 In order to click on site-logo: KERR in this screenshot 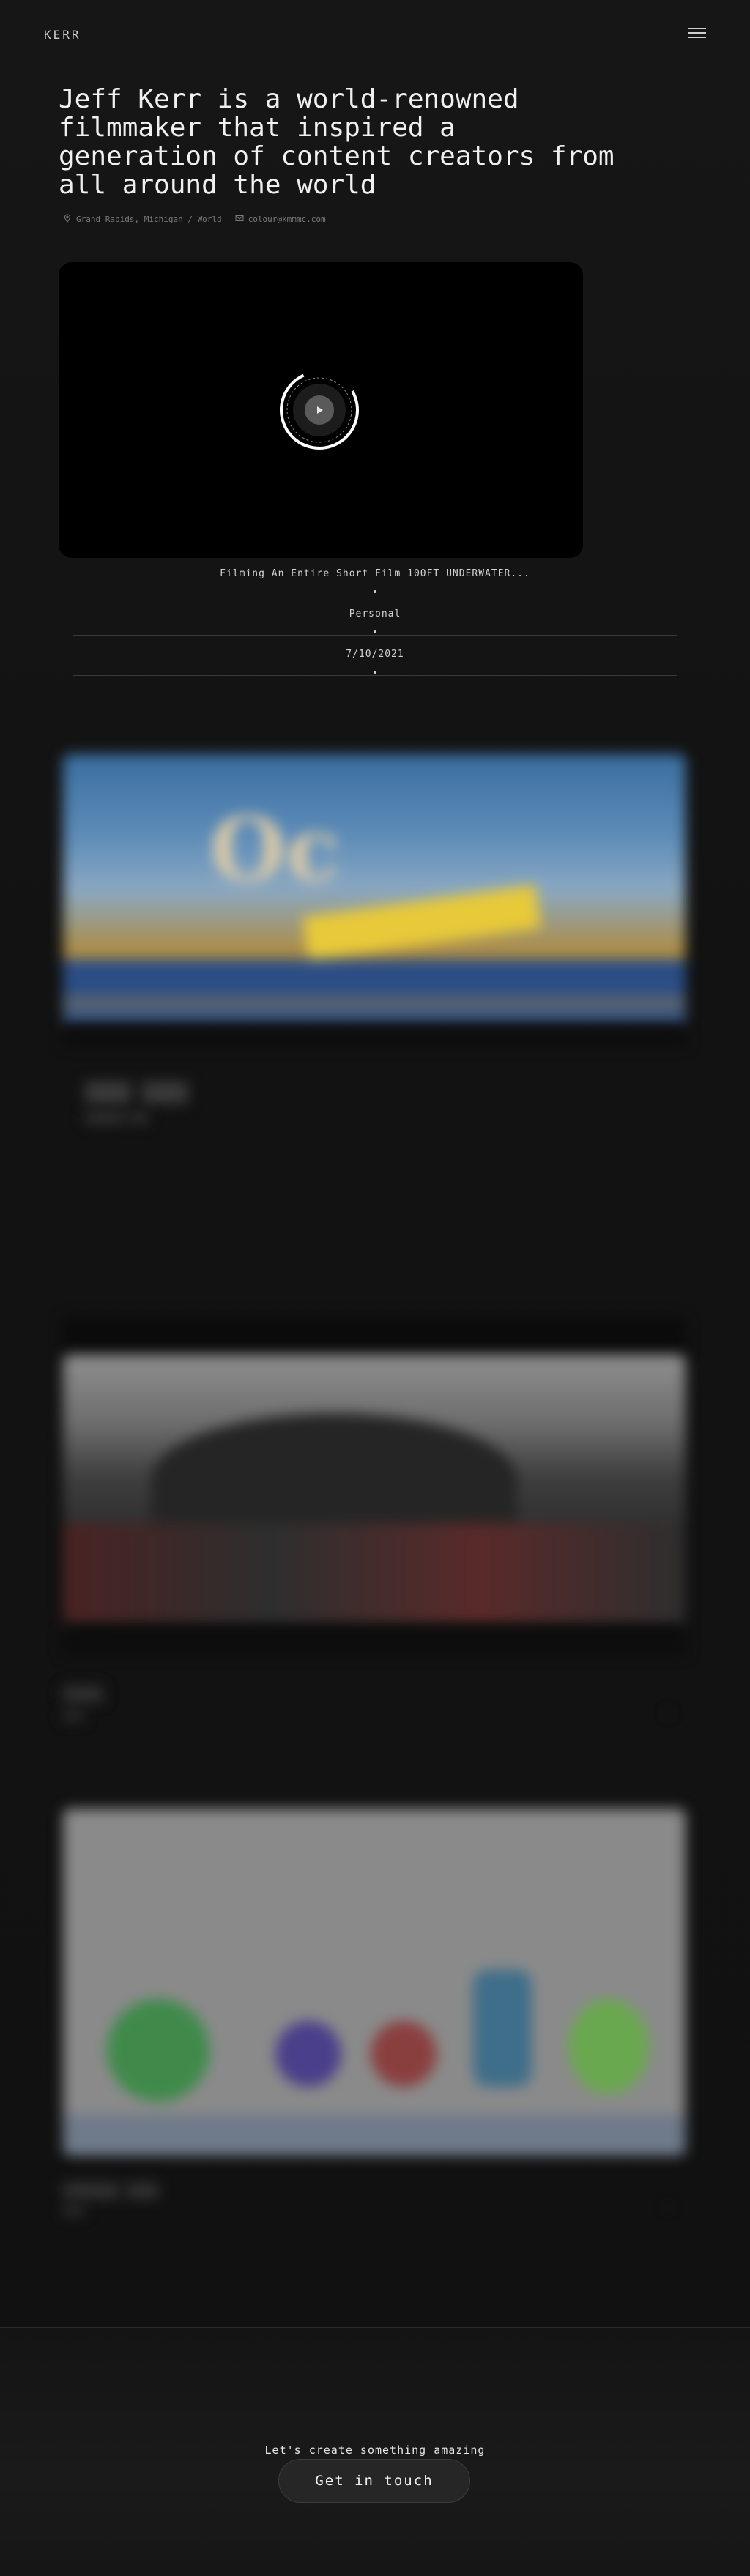, I will do `click(62, 35)`.